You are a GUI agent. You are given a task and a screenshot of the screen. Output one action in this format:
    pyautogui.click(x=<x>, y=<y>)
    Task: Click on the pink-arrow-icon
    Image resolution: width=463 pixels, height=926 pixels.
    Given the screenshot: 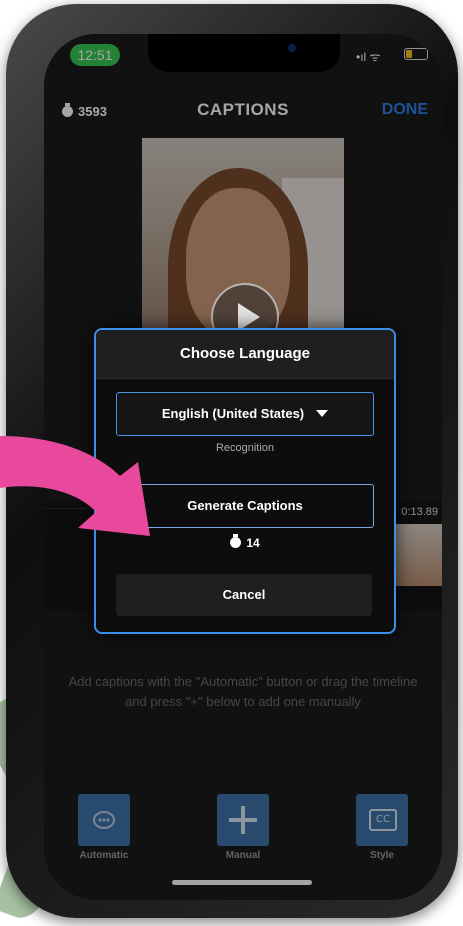 What is the action you would take?
    pyautogui.click(x=75, y=486)
    